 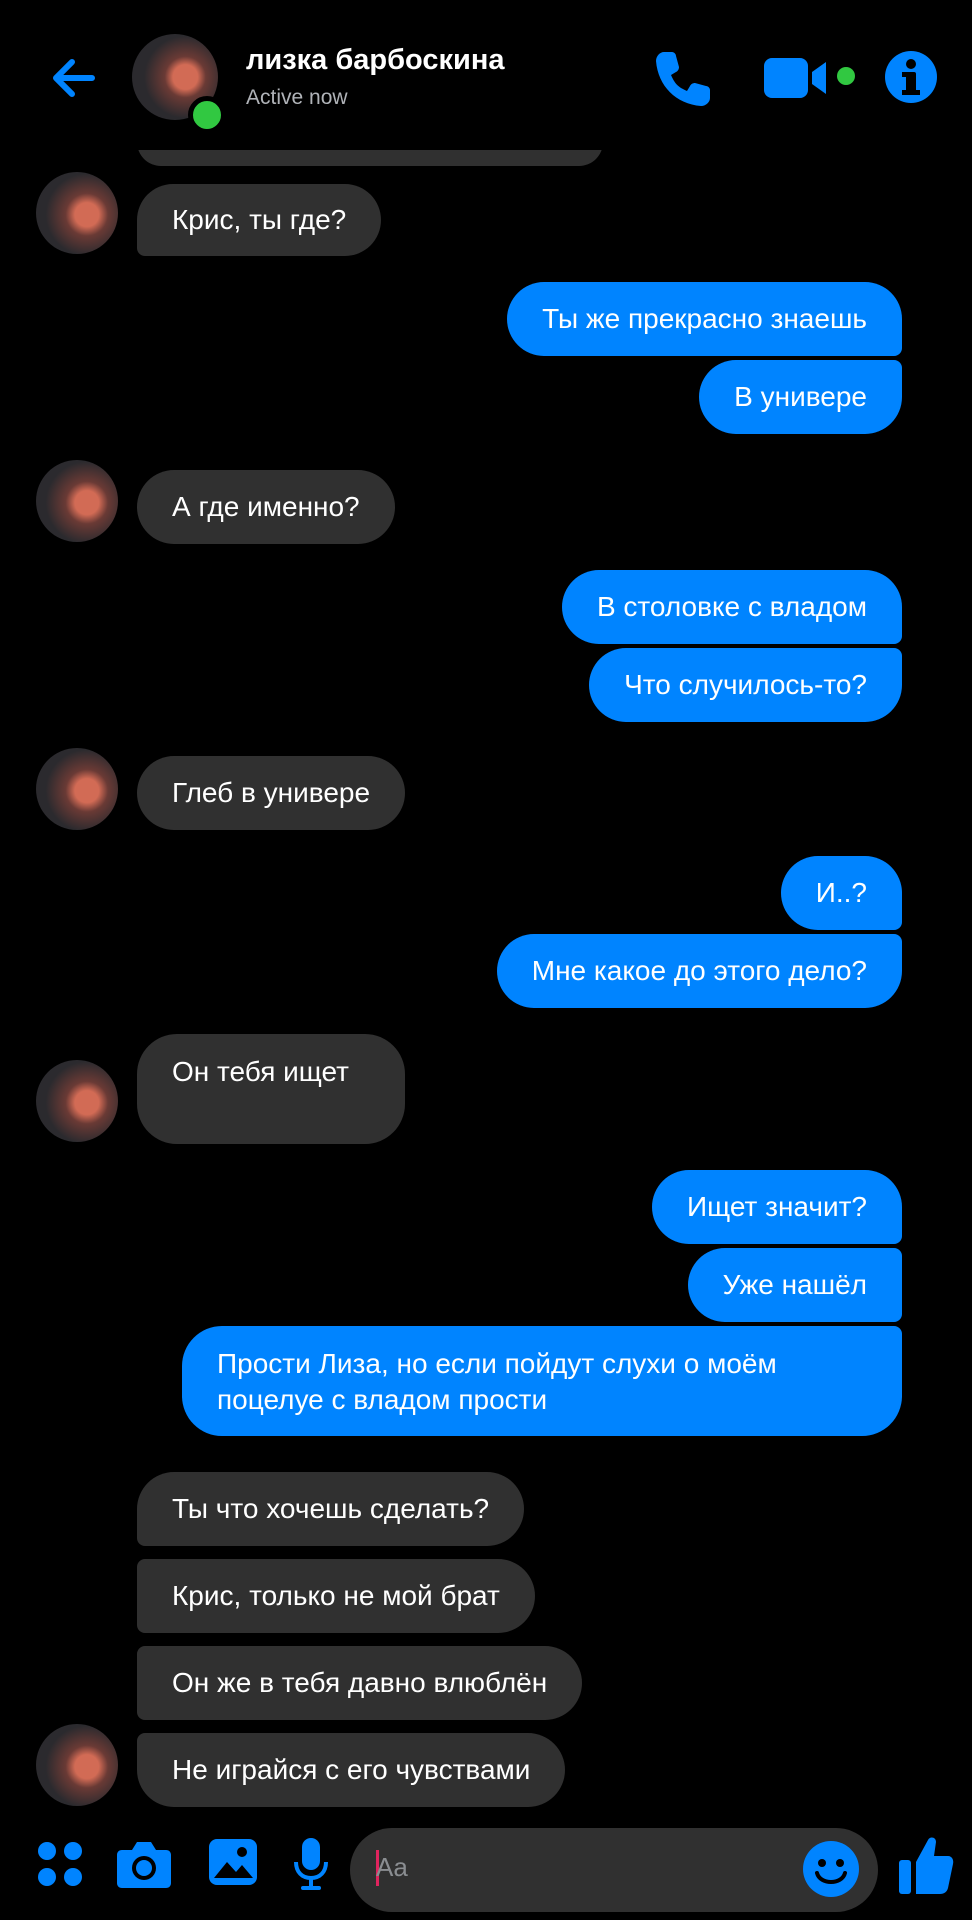 I want to click on message-bubble-incoming: Ты что хочешь сделать?, so click(x=331, y=1509).